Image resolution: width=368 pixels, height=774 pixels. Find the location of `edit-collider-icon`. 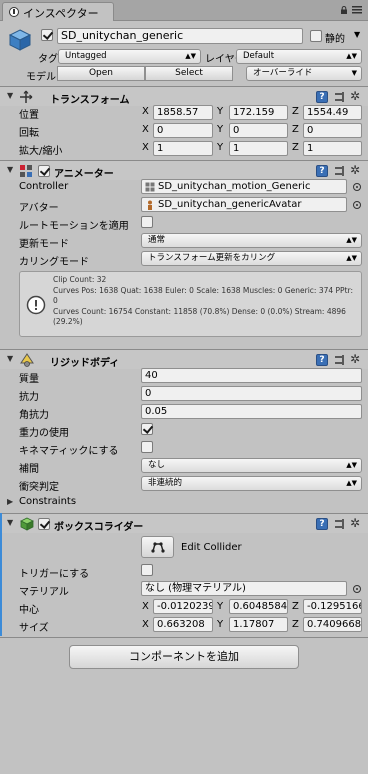

edit-collider-icon is located at coordinates (157, 547).